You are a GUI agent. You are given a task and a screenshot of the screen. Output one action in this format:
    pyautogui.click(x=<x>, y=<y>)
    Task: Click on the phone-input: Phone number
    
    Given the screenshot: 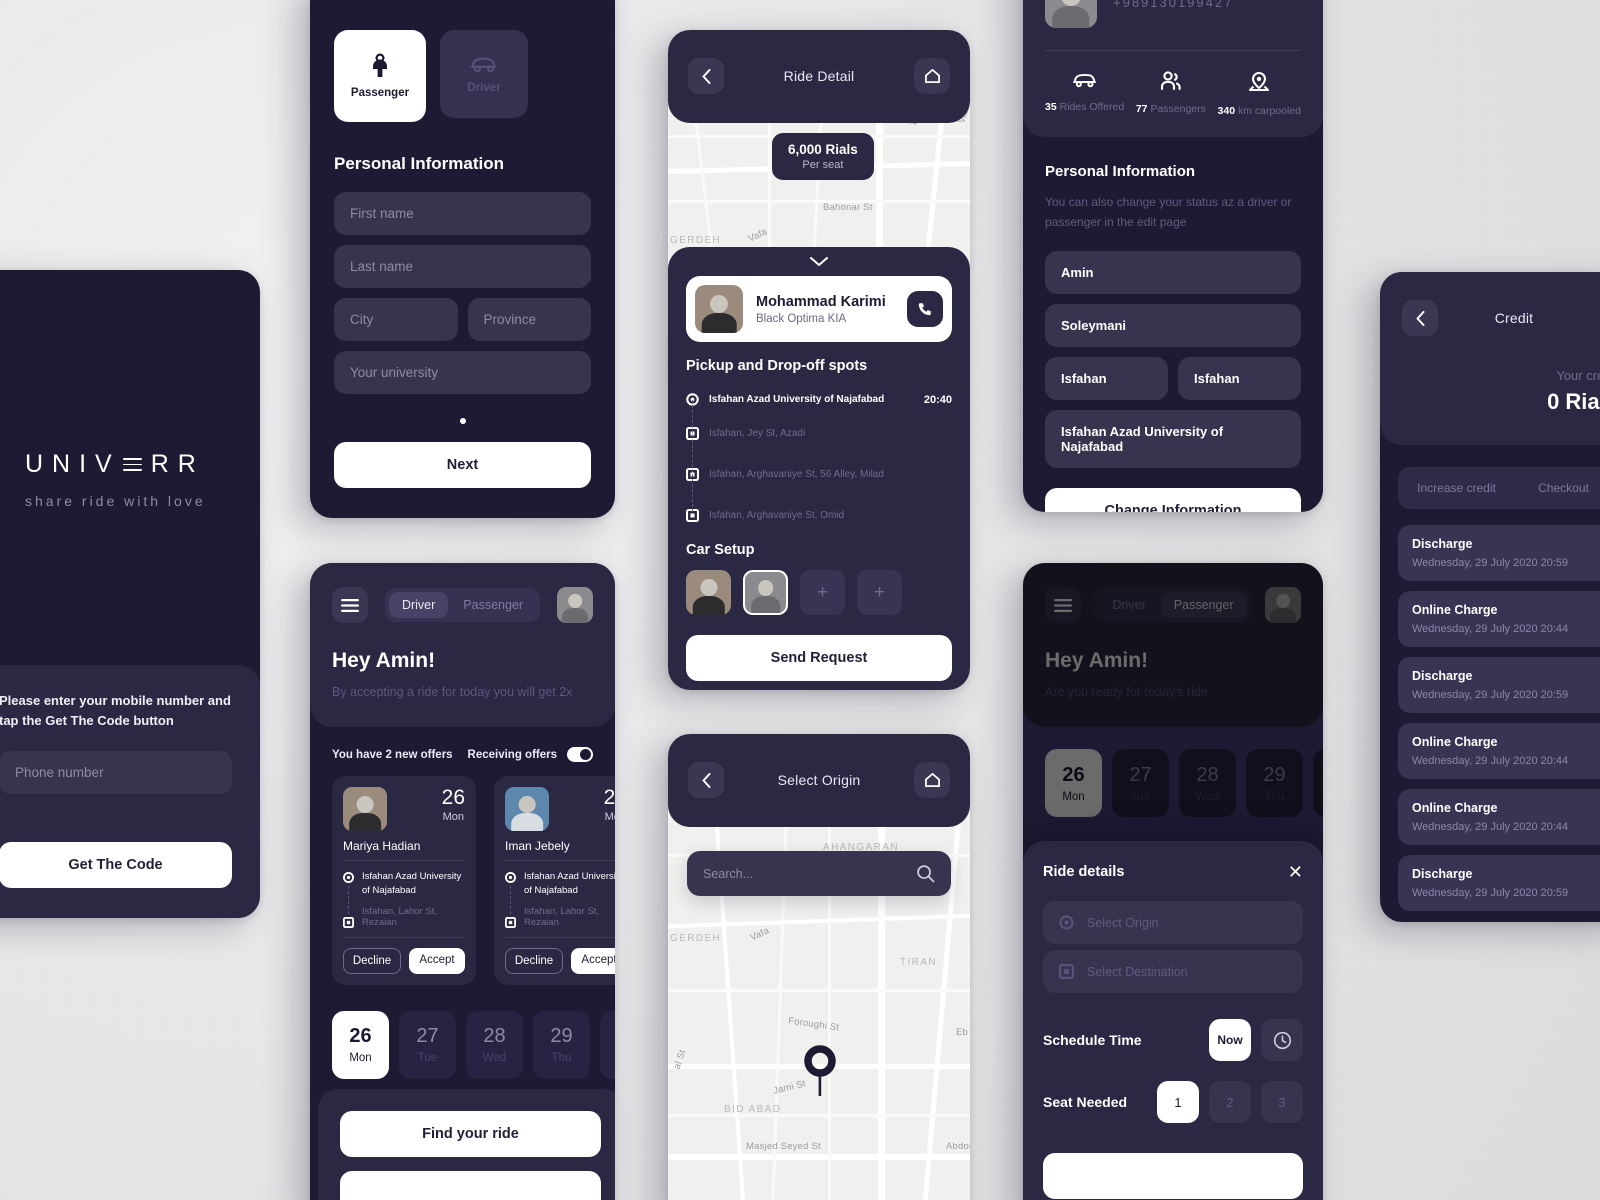 What is the action you would take?
    pyautogui.click(x=116, y=772)
    